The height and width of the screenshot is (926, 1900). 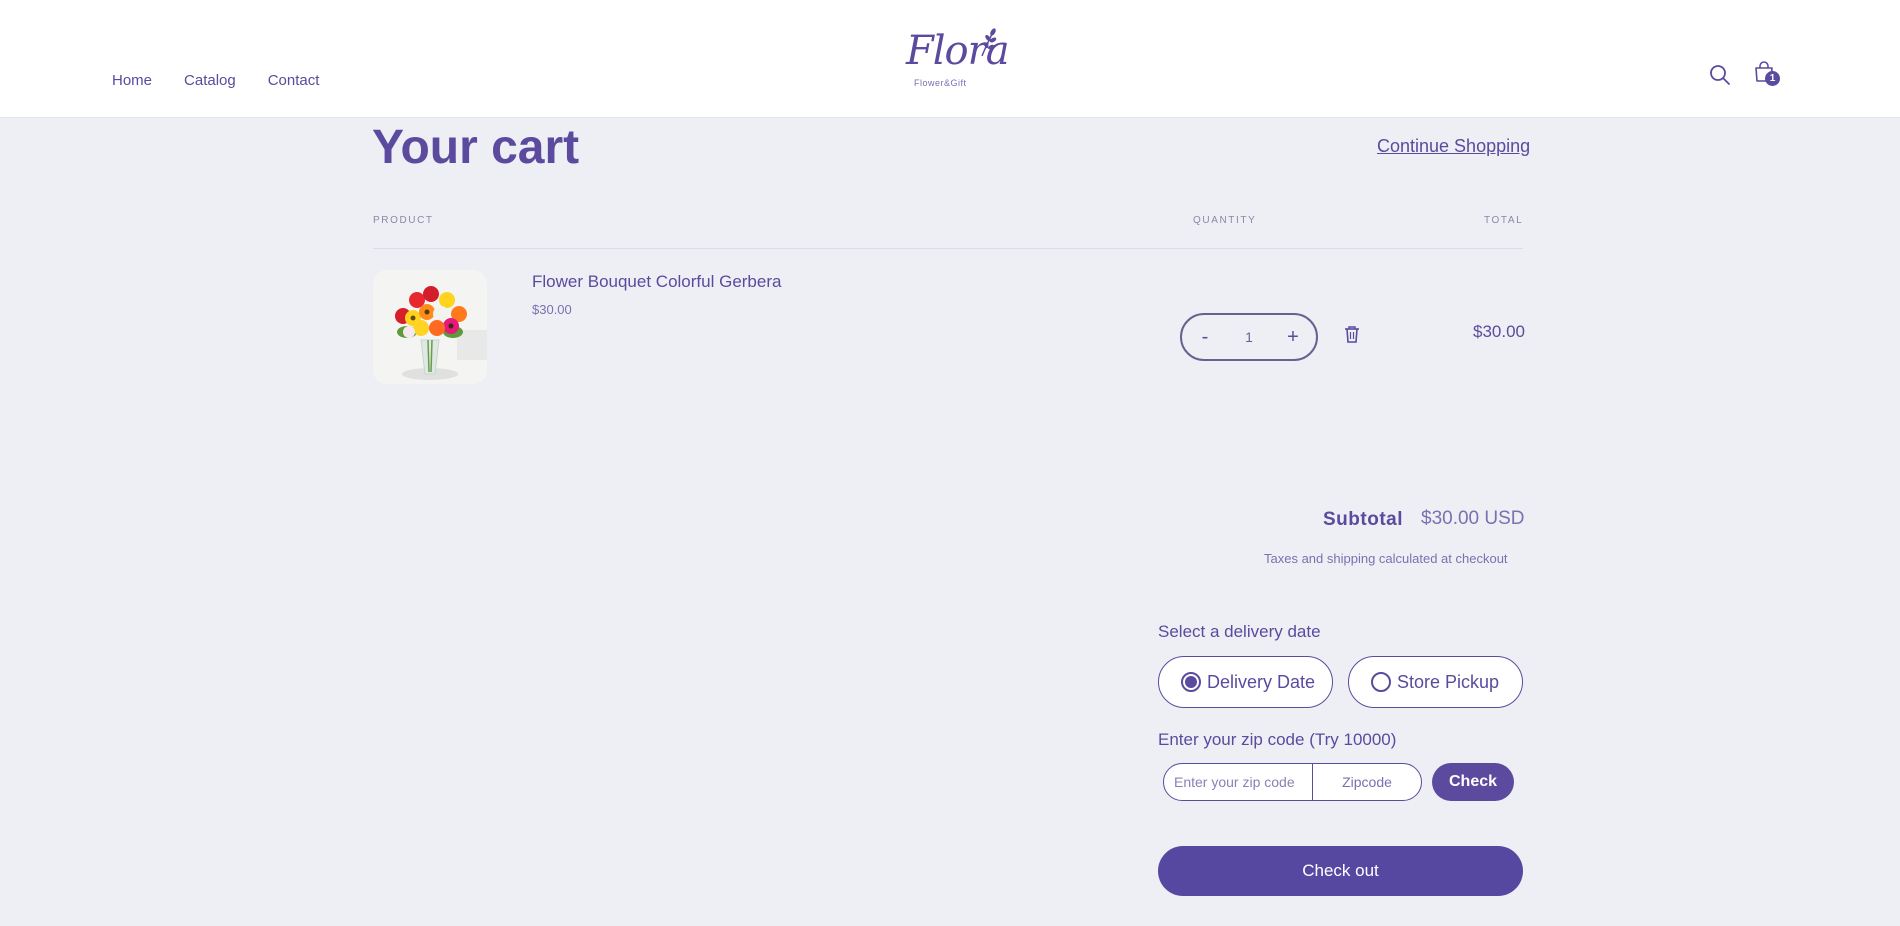 What do you see at coordinates (1225, 220) in the screenshot?
I see `column-header-quantity: QUANTITY` at bounding box center [1225, 220].